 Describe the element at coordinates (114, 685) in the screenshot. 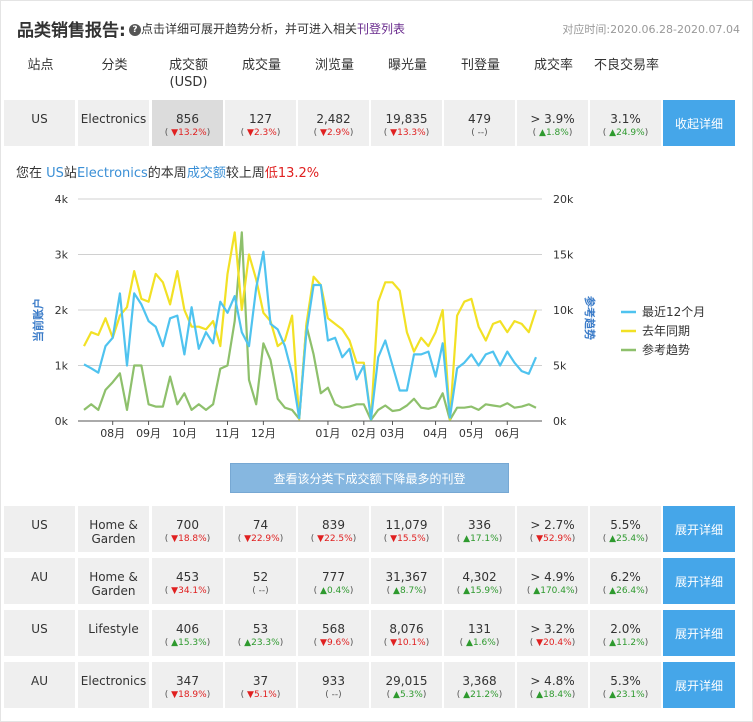

I see `category-cell: Electronics` at that location.